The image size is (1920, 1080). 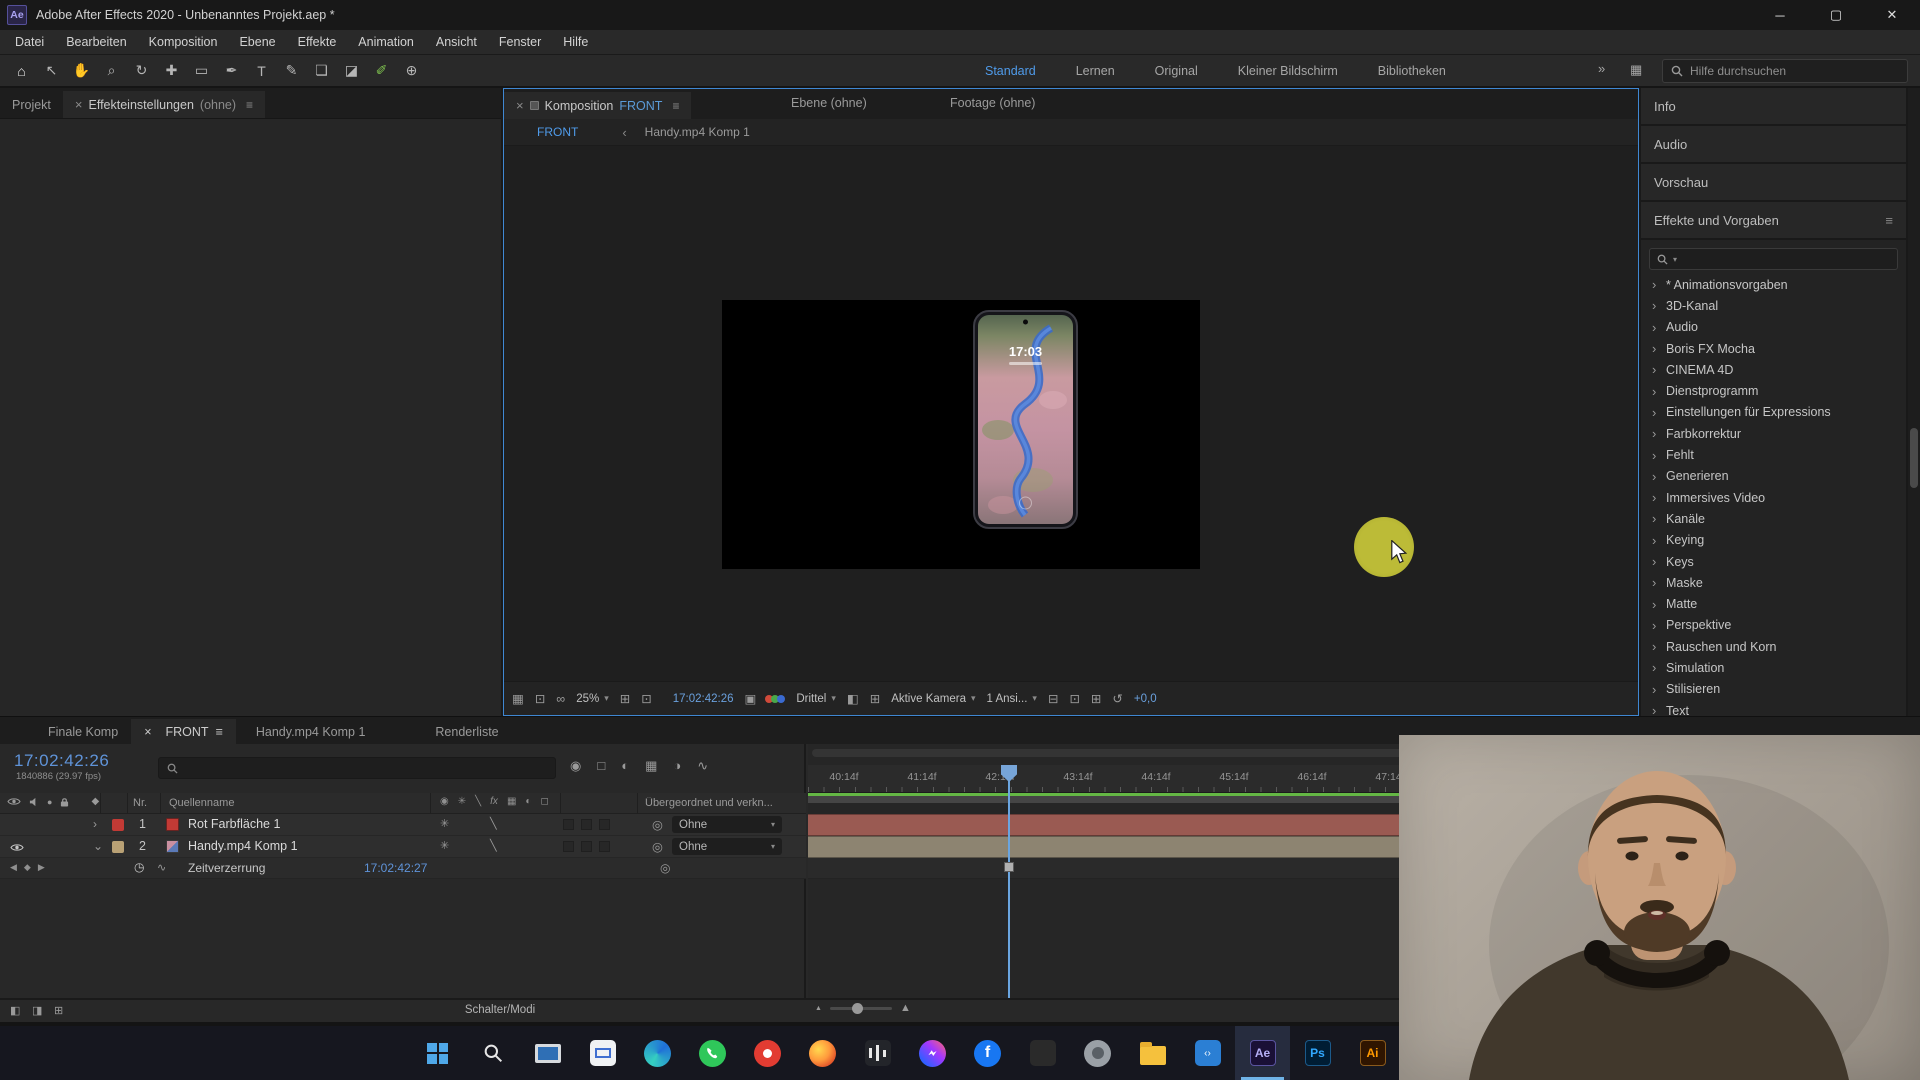 I want to click on facebook-button: f, so click(x=987, y=1053).